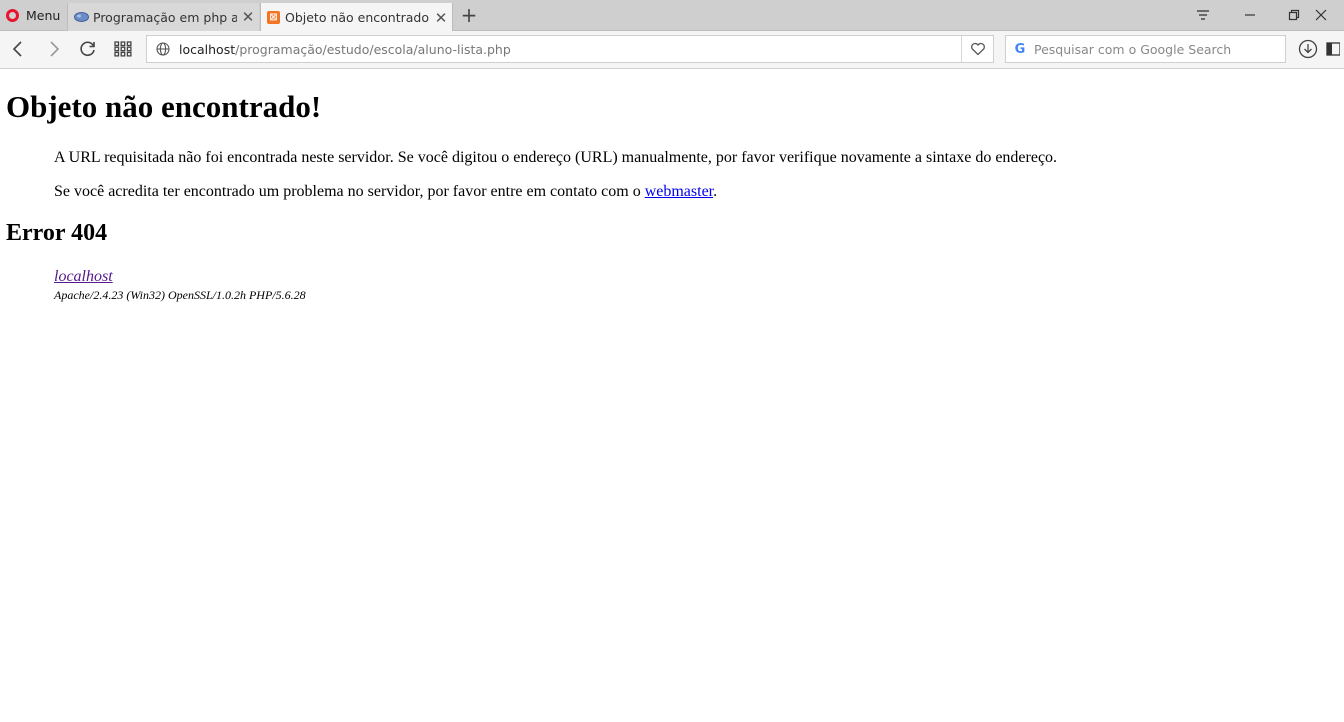 The width and height of the screenshot is (1344, 722). Describe the element at coordinates (715, 191) in the screenshot. I see `contact-text-end: .` at that location.